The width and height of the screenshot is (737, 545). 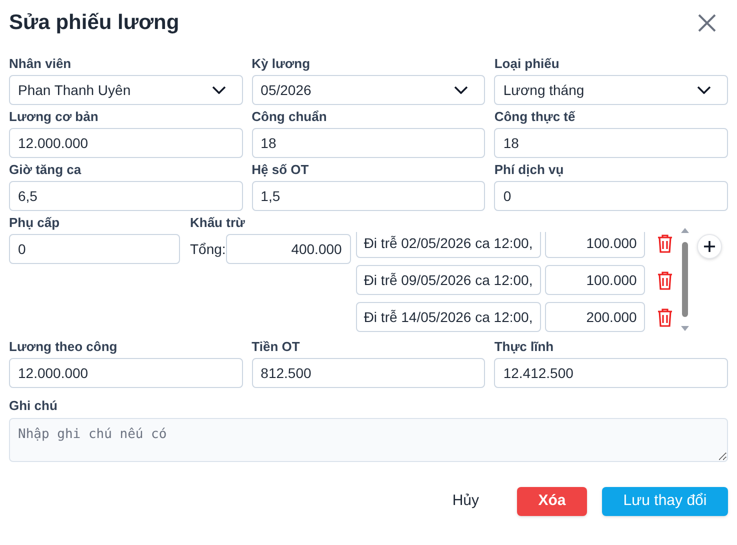 I want to click on scrollbar, so click(x=684, y=279).